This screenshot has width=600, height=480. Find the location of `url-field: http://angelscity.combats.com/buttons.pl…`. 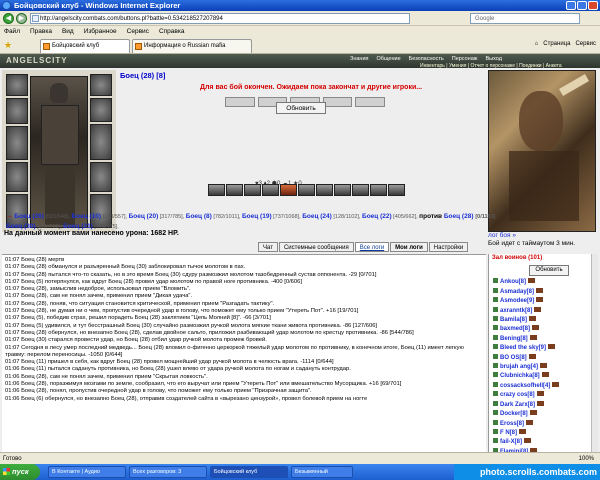

url-field: http://angelscity.combats.com/buttons.pl… is located at coordinates (220, 18).